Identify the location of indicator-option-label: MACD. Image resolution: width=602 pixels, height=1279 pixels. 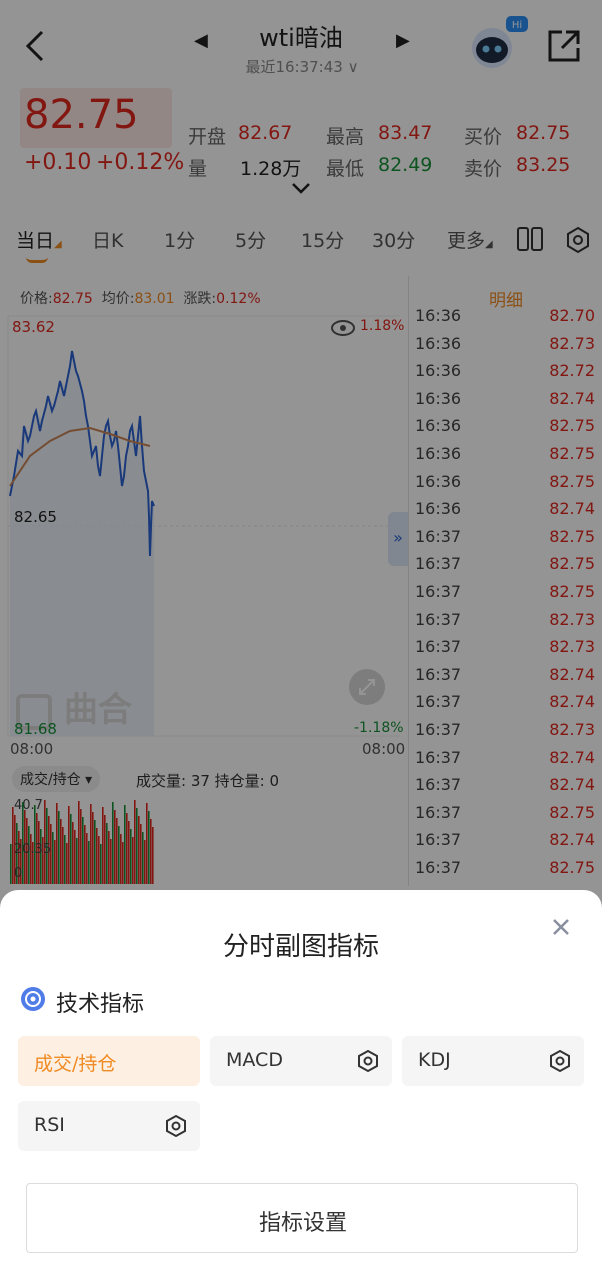
(254, 1060).